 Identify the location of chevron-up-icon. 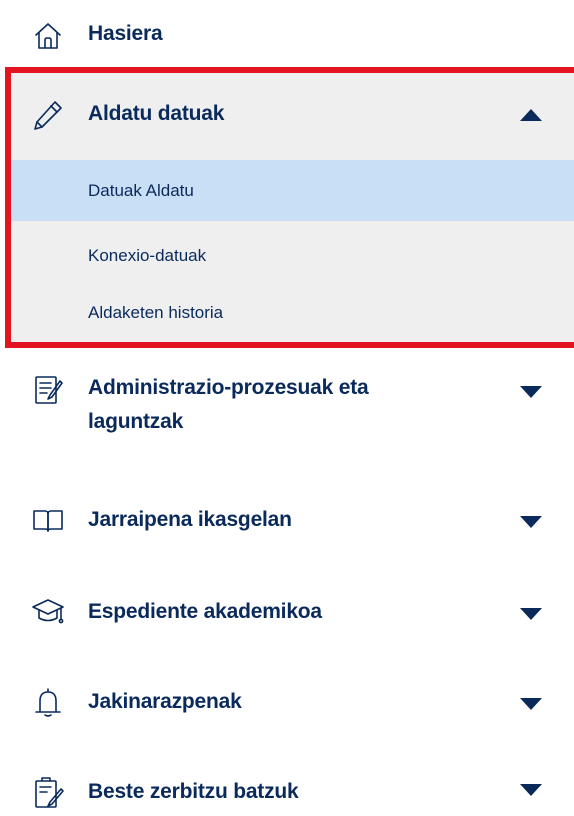
(531, 115).